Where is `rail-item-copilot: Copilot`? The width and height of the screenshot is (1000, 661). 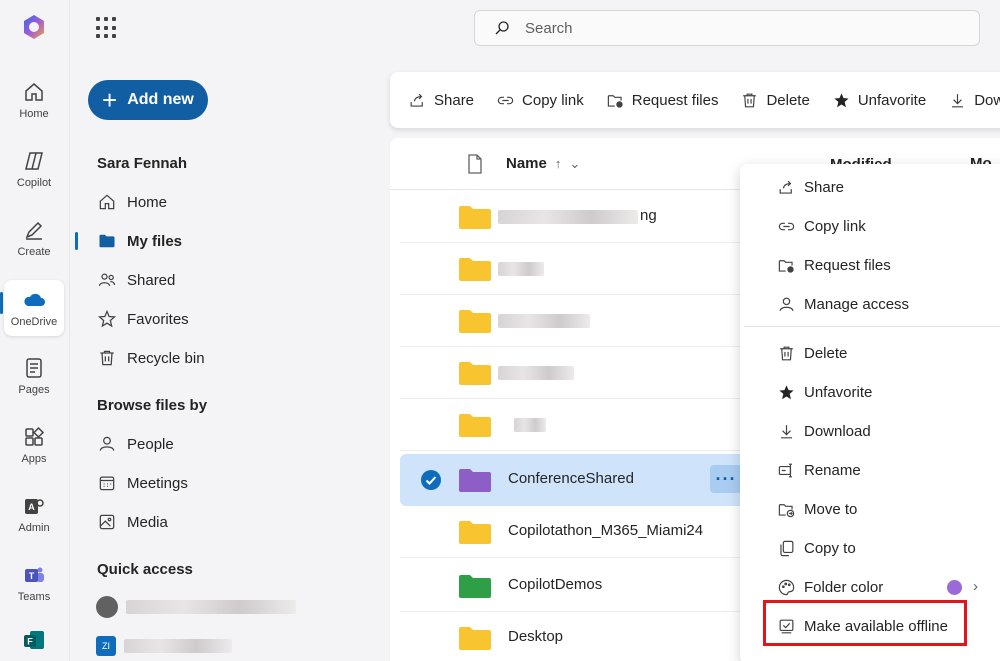 rail-item-copilot: Copilot is located at coordinates (34, 169).